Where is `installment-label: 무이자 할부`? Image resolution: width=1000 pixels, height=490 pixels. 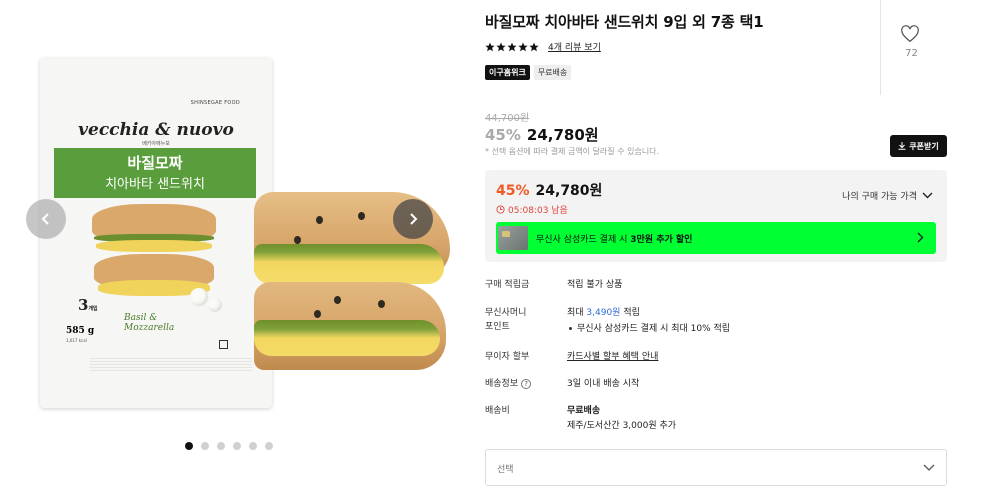 installment-label: 무이자 할부 is located at coordinates (507, 357).